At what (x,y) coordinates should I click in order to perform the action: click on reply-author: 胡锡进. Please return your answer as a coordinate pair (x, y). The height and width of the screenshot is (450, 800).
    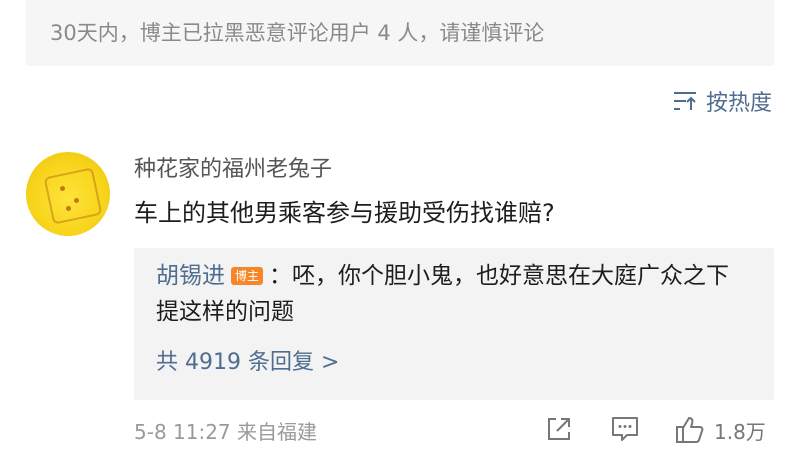
    Looking at the image, I should click on (190, 276).